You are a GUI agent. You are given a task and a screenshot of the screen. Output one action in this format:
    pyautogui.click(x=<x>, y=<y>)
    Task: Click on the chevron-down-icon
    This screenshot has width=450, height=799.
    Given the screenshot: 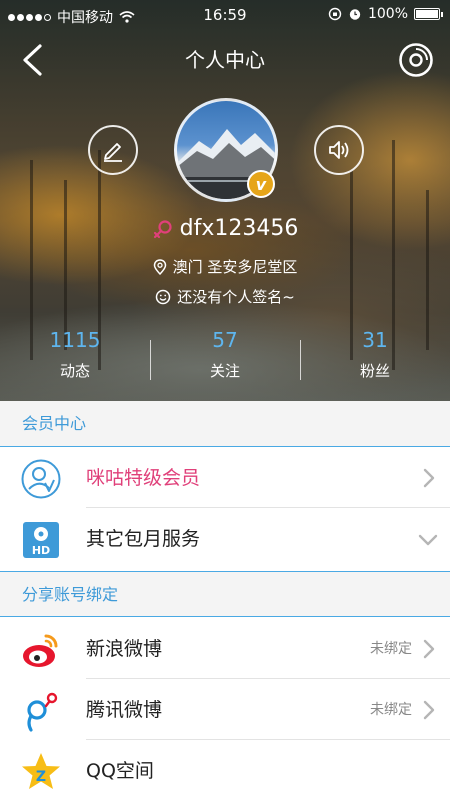 What is the action you would take?
    pyautogui.click(x=428, y=540)
    